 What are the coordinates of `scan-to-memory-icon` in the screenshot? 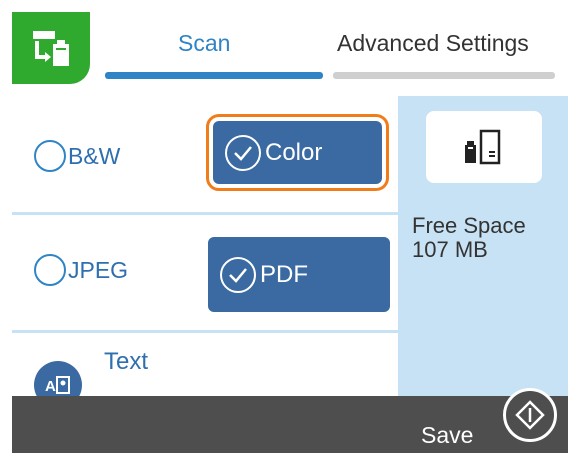 It's located at (51, 48).